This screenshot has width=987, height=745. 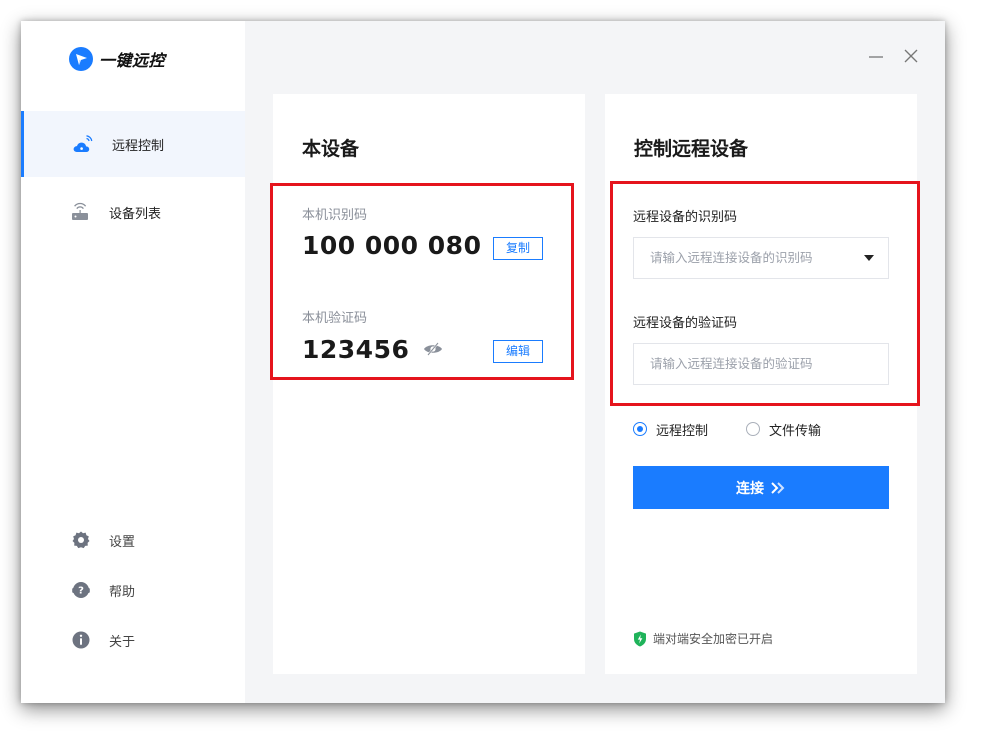 What do you see at coordinates (80, 211) in the screenshot?
I see `router-device-icon` at bounding box center [80, 211].